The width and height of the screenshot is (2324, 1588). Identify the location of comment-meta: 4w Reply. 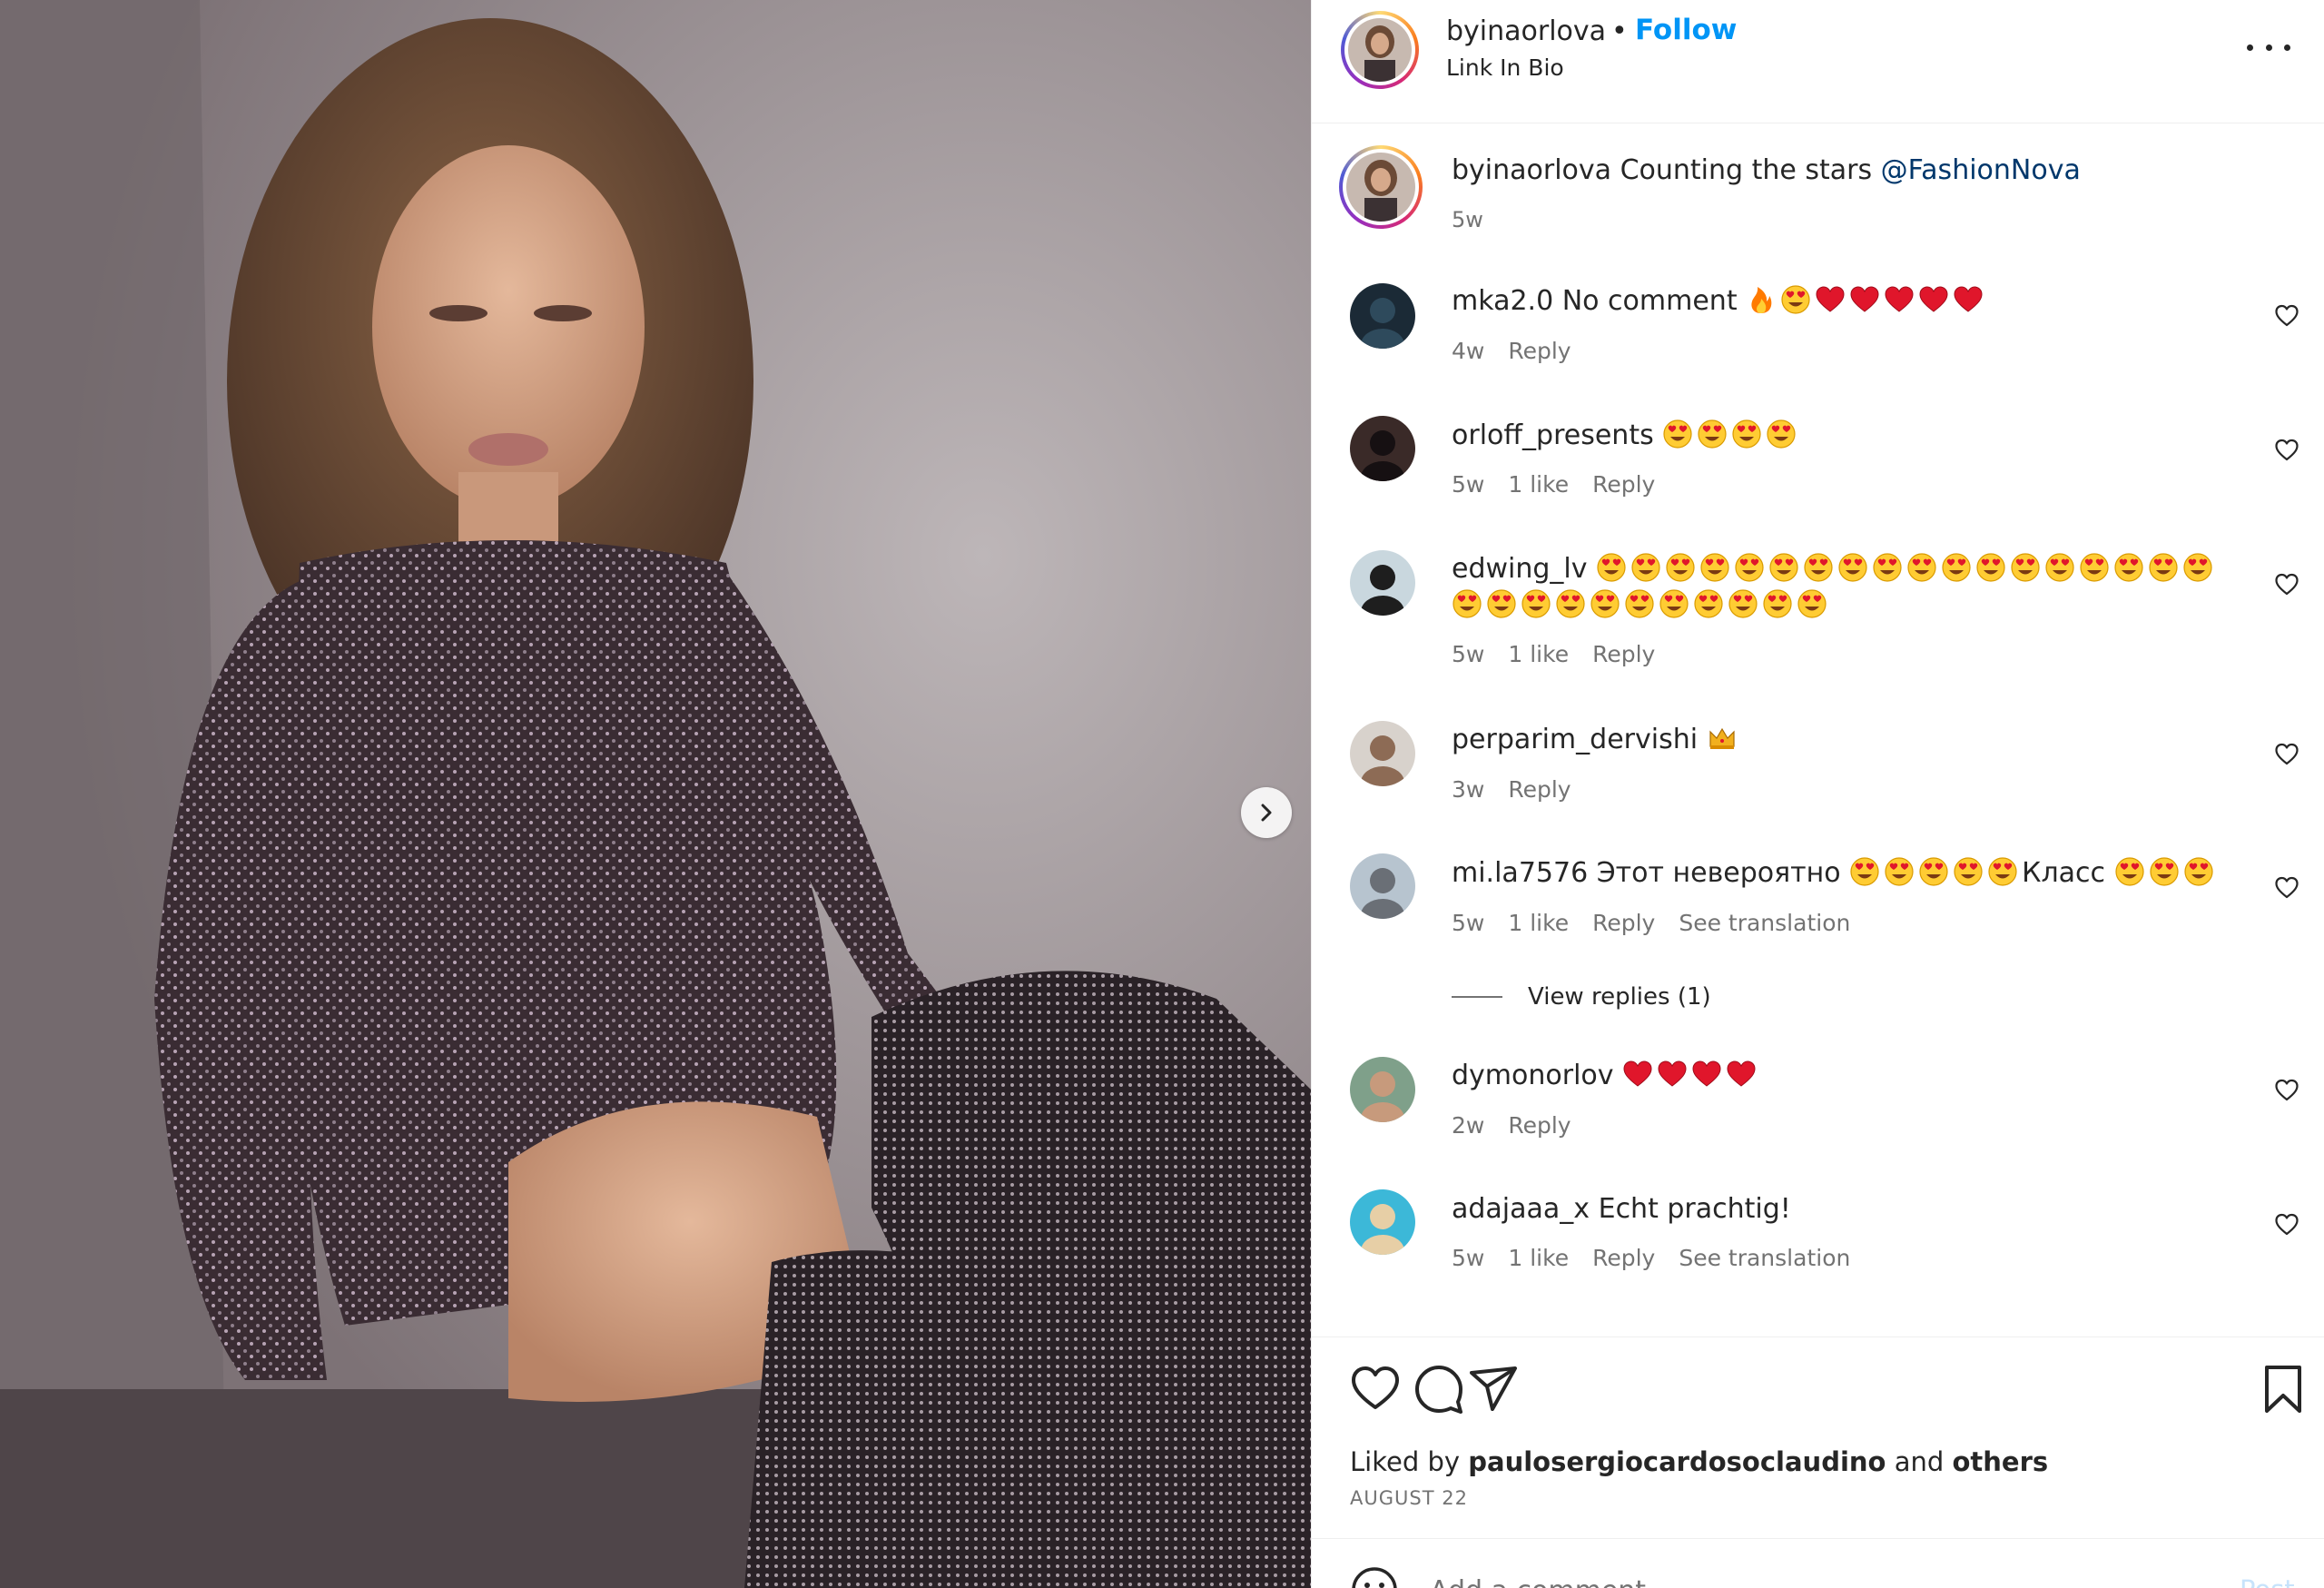
(1511, 351).